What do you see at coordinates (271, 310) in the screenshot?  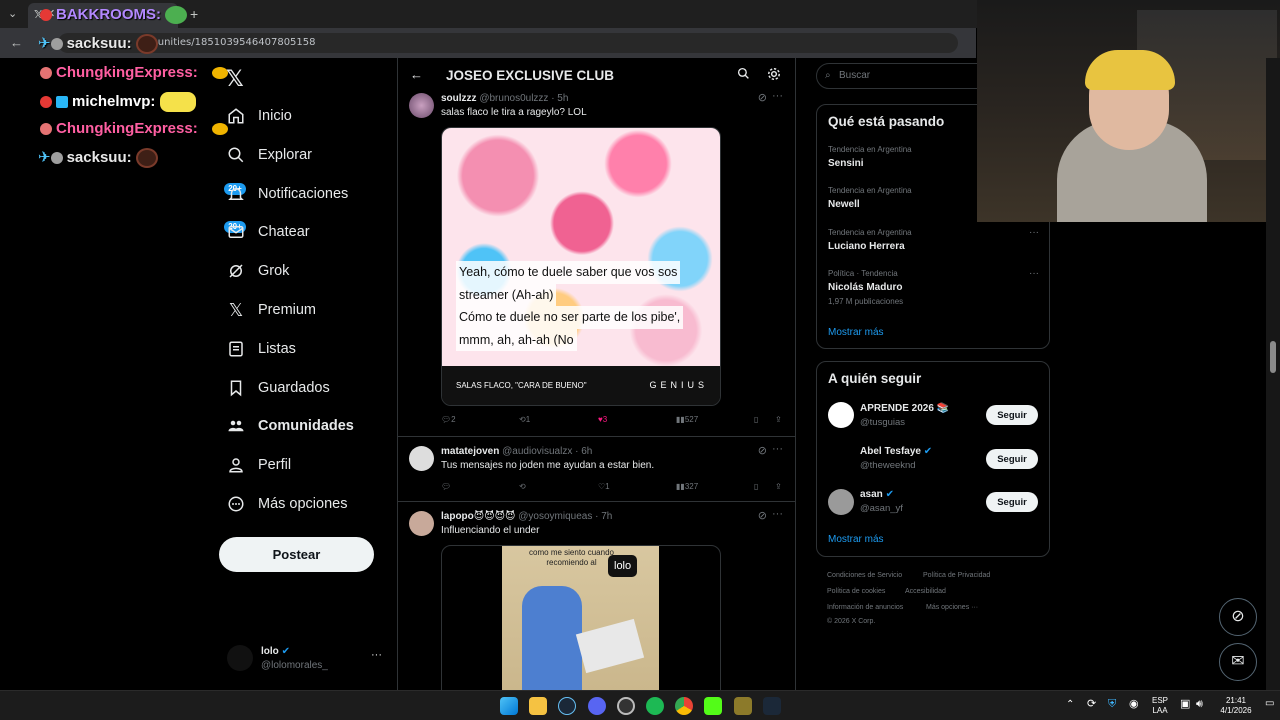 I see `nav-item-premium: 𝕏 Premium` at bounding box center [271, 310].